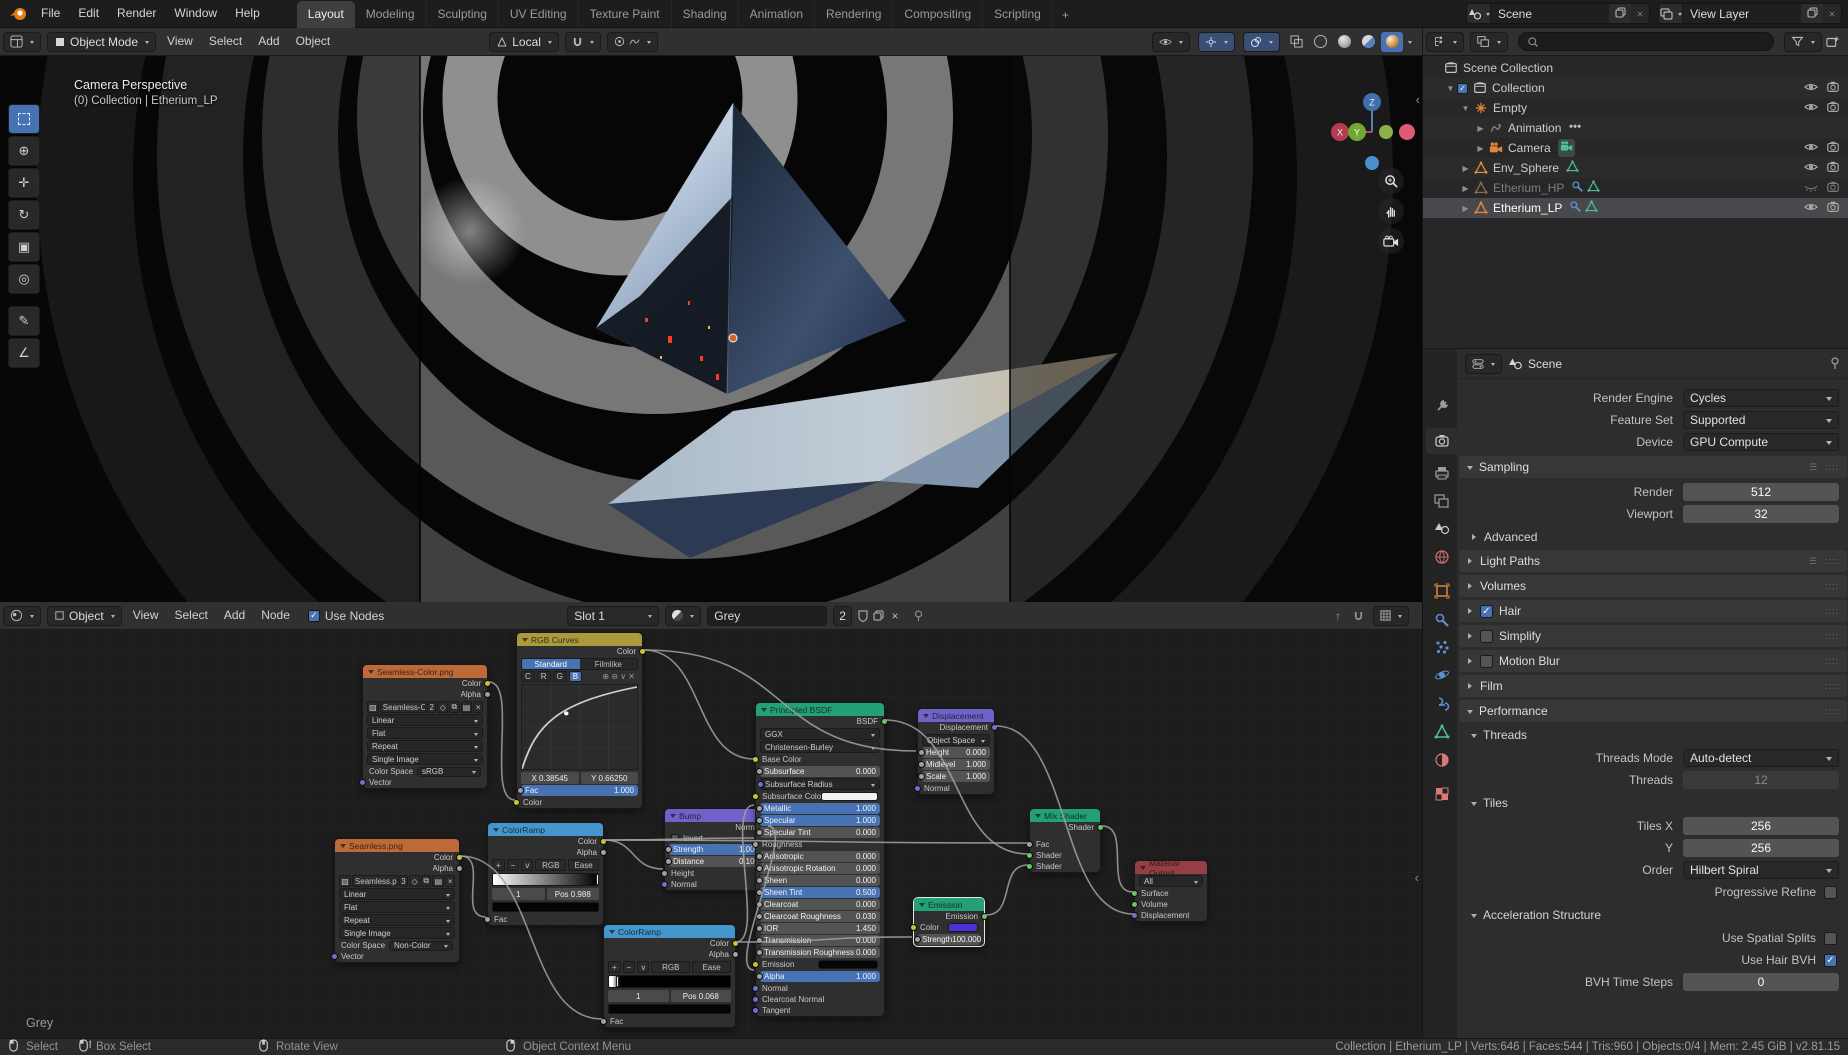 The image size is (1848, 1055). Describe the element at coordinates (954, 776) in the screenshot. I see `node-value-scale: Scale 1.000` at that location.